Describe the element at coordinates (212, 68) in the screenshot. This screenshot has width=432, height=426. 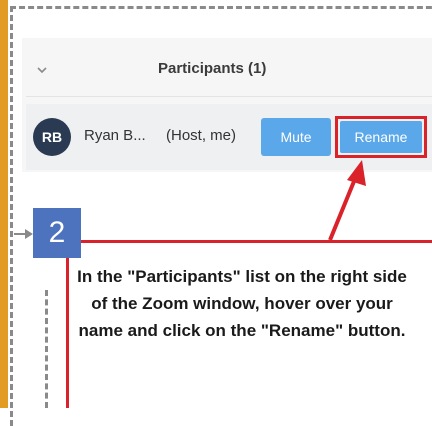
I see `panel-title: Participants (1)` at that location.